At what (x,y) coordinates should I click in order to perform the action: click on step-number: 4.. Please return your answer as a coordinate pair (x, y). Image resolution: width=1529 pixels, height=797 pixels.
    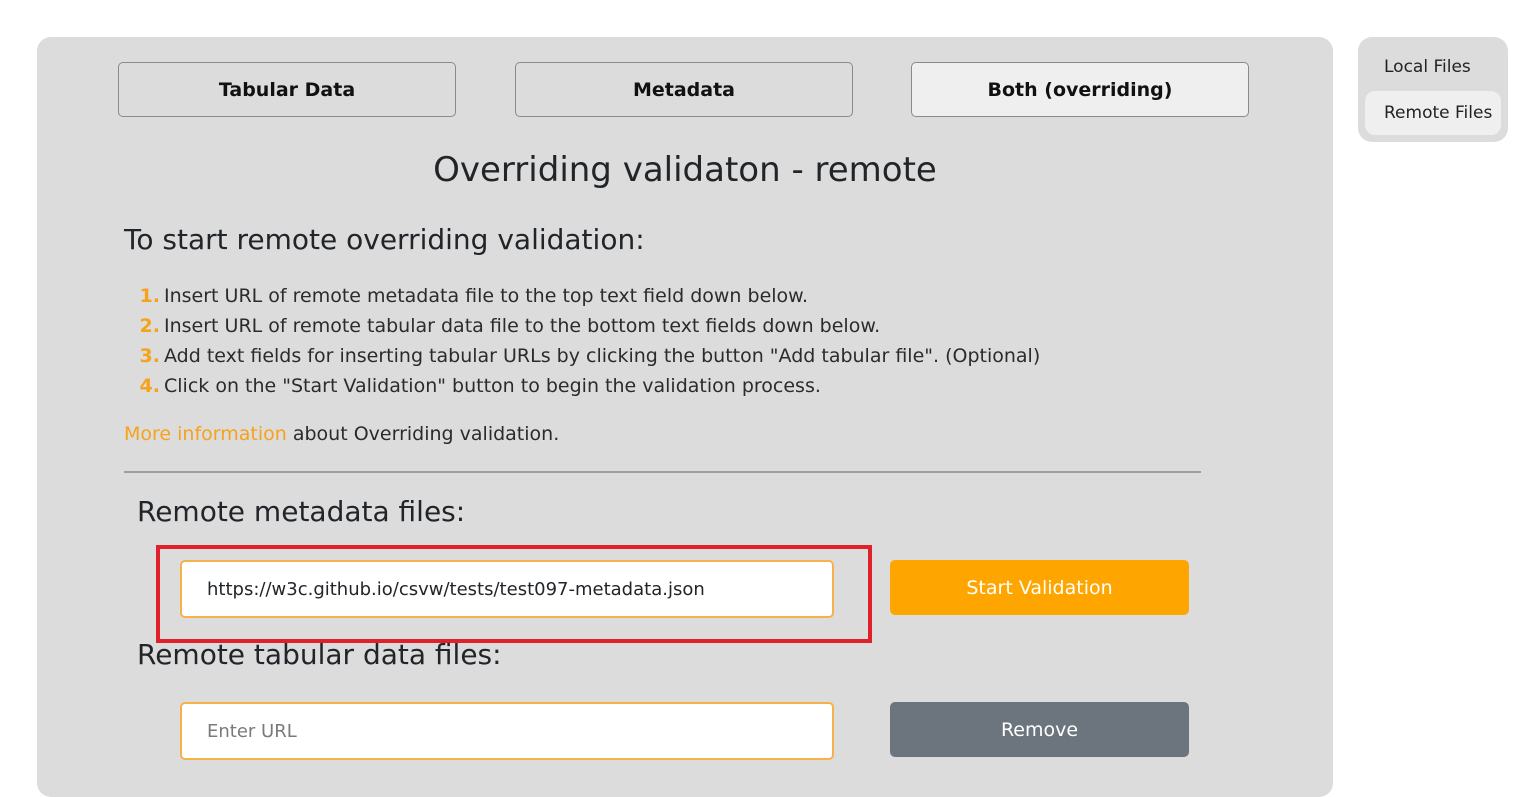
    Looking at the image, I should click on (149, 386).